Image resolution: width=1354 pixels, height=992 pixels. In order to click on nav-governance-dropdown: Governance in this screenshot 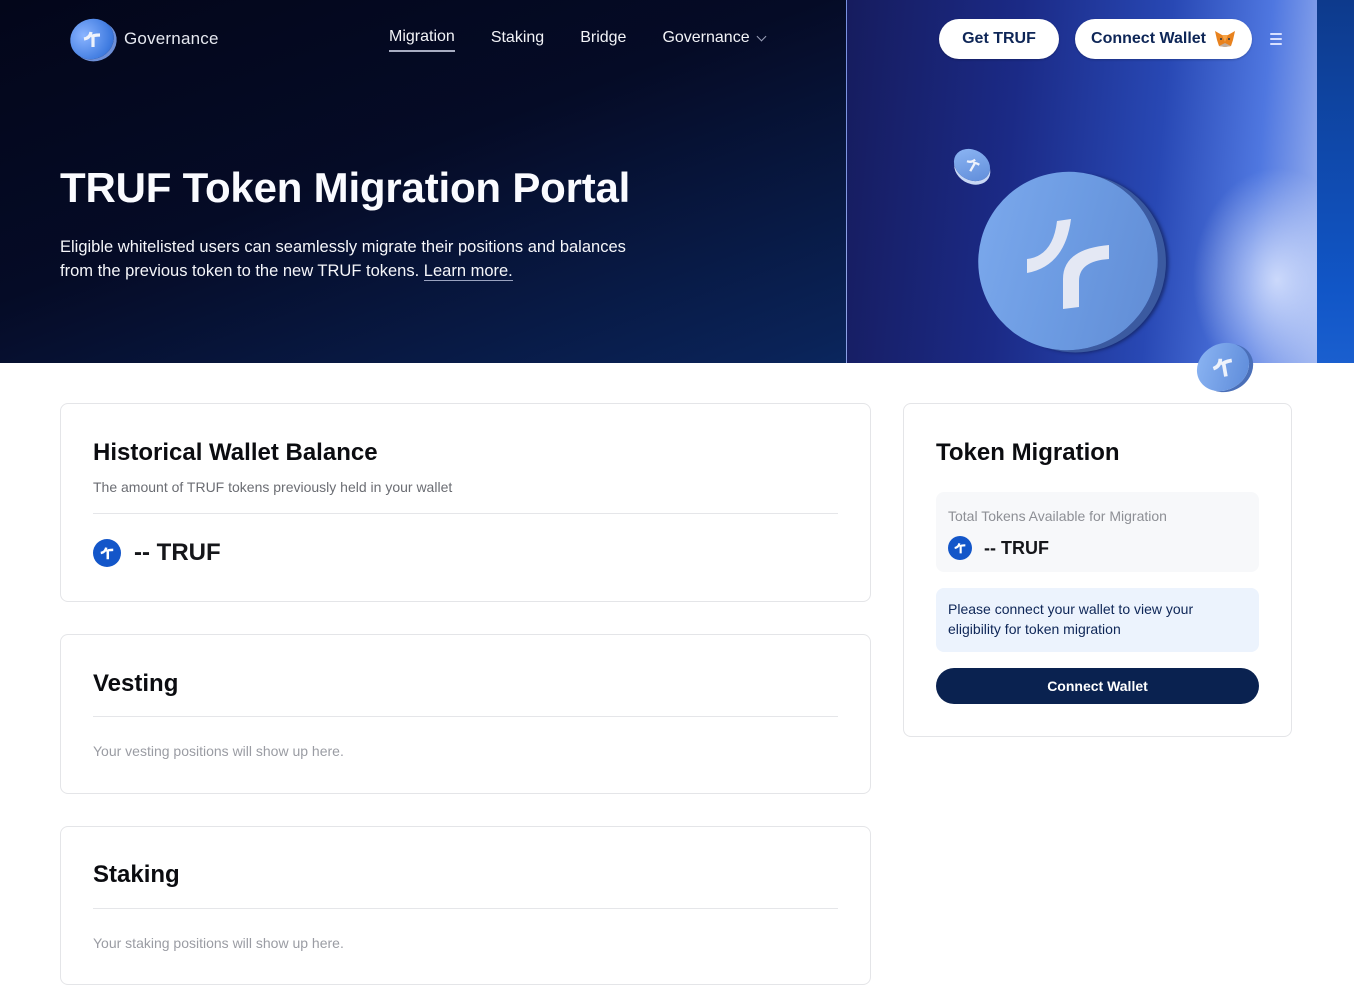, I will do `click(714, 40)`.